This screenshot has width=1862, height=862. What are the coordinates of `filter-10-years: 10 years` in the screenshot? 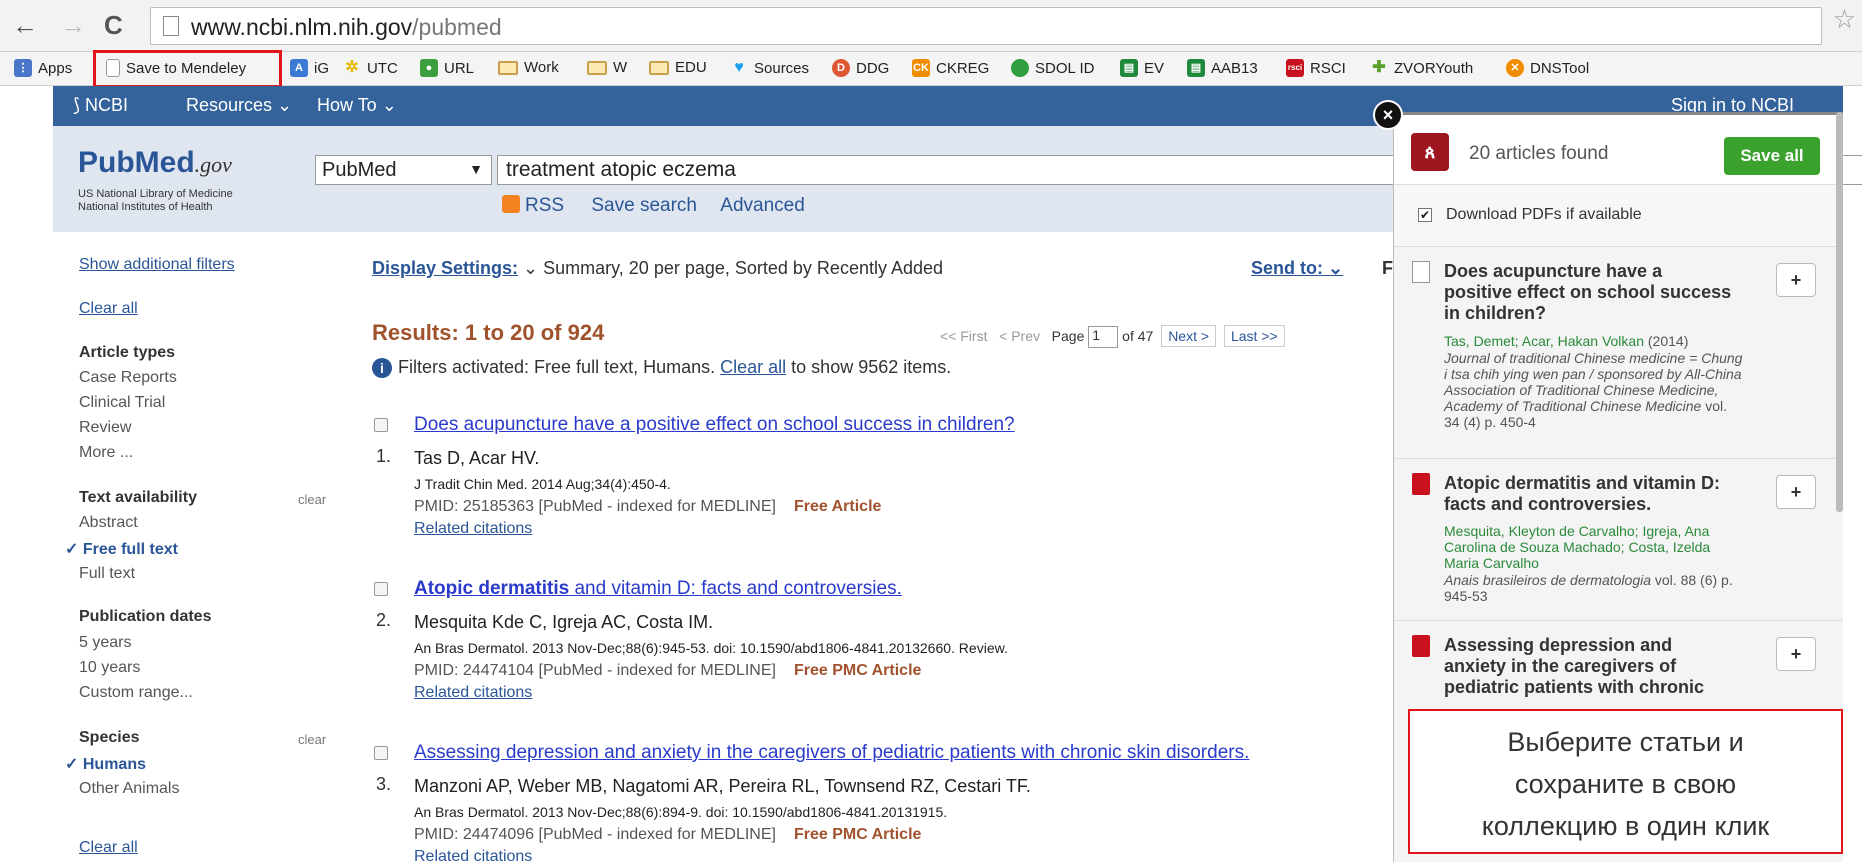 It's located at (109, 668).